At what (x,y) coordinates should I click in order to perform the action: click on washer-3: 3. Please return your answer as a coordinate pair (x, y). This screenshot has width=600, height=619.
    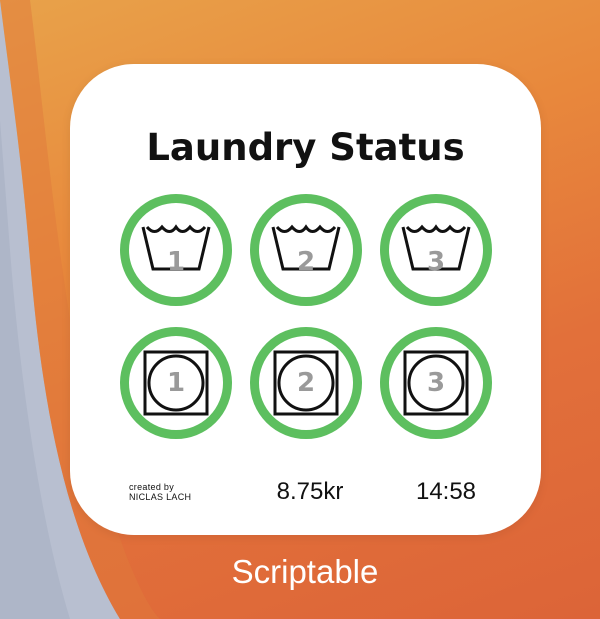
    Looking at the image, I should click on (436, 250).